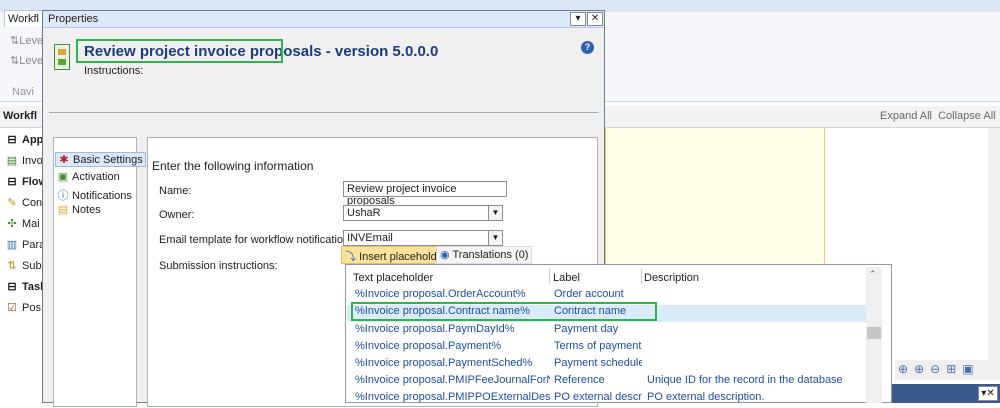  Describe the element at coordinates (94, 195) in the screenshot. I see `nav-item-notifications: ⓘ Notifications` at that location.